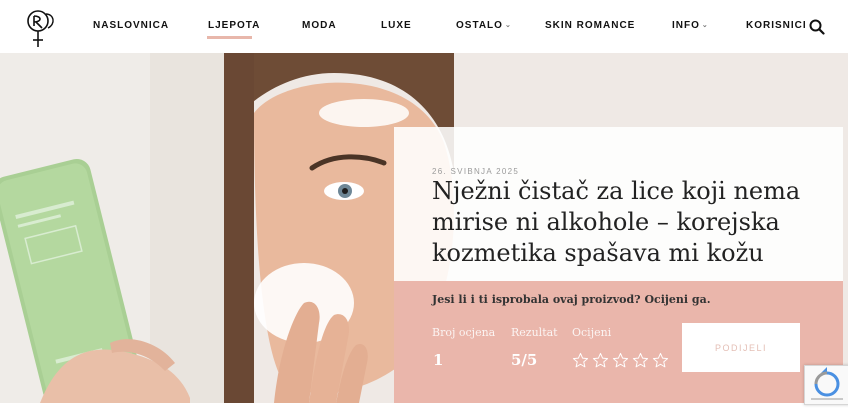 The image size is (848, 409). Describe the element at coordinates (229, 37) in the screenshot. I see `active-nav-underline` at that location.